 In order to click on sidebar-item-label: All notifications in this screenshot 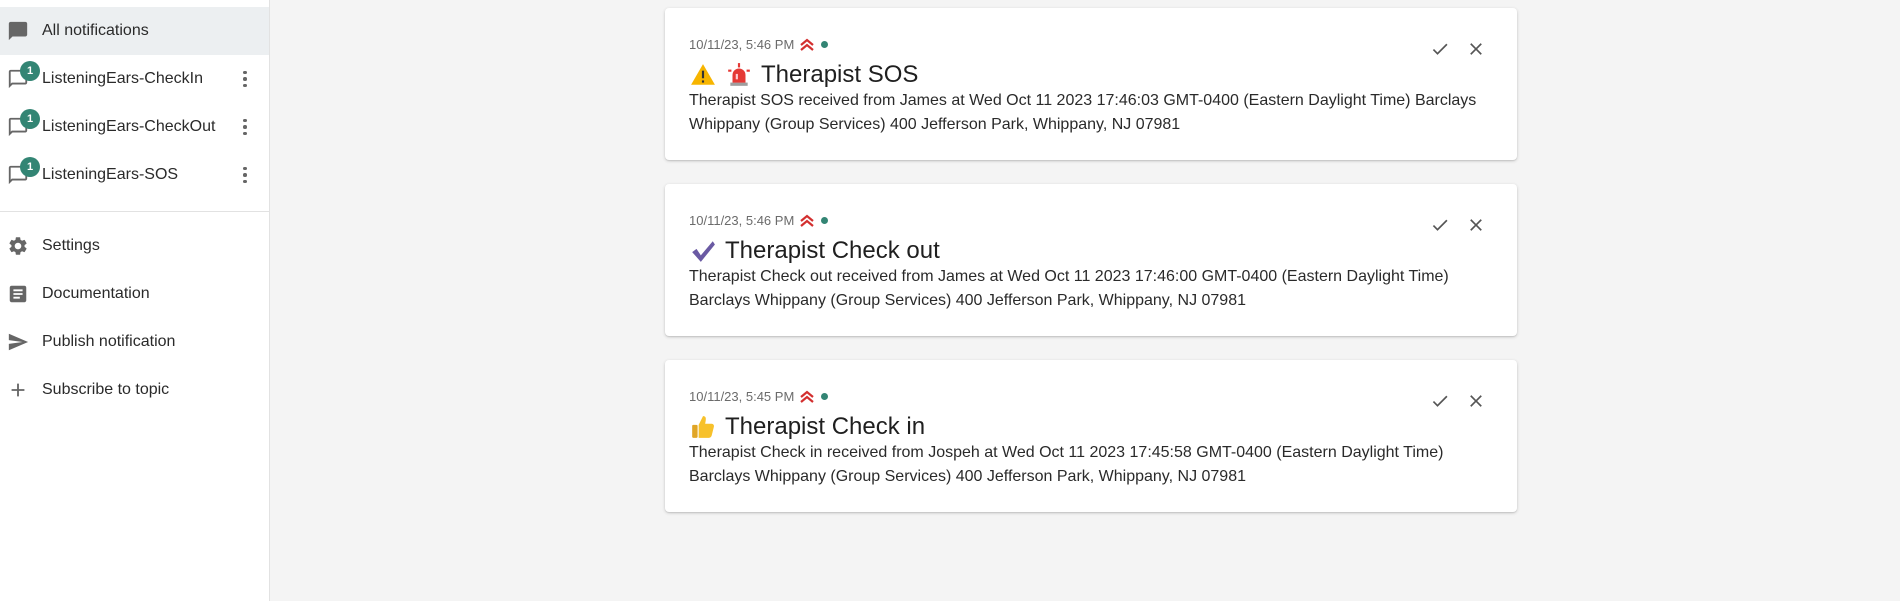, I will do `click(95, 30)`.